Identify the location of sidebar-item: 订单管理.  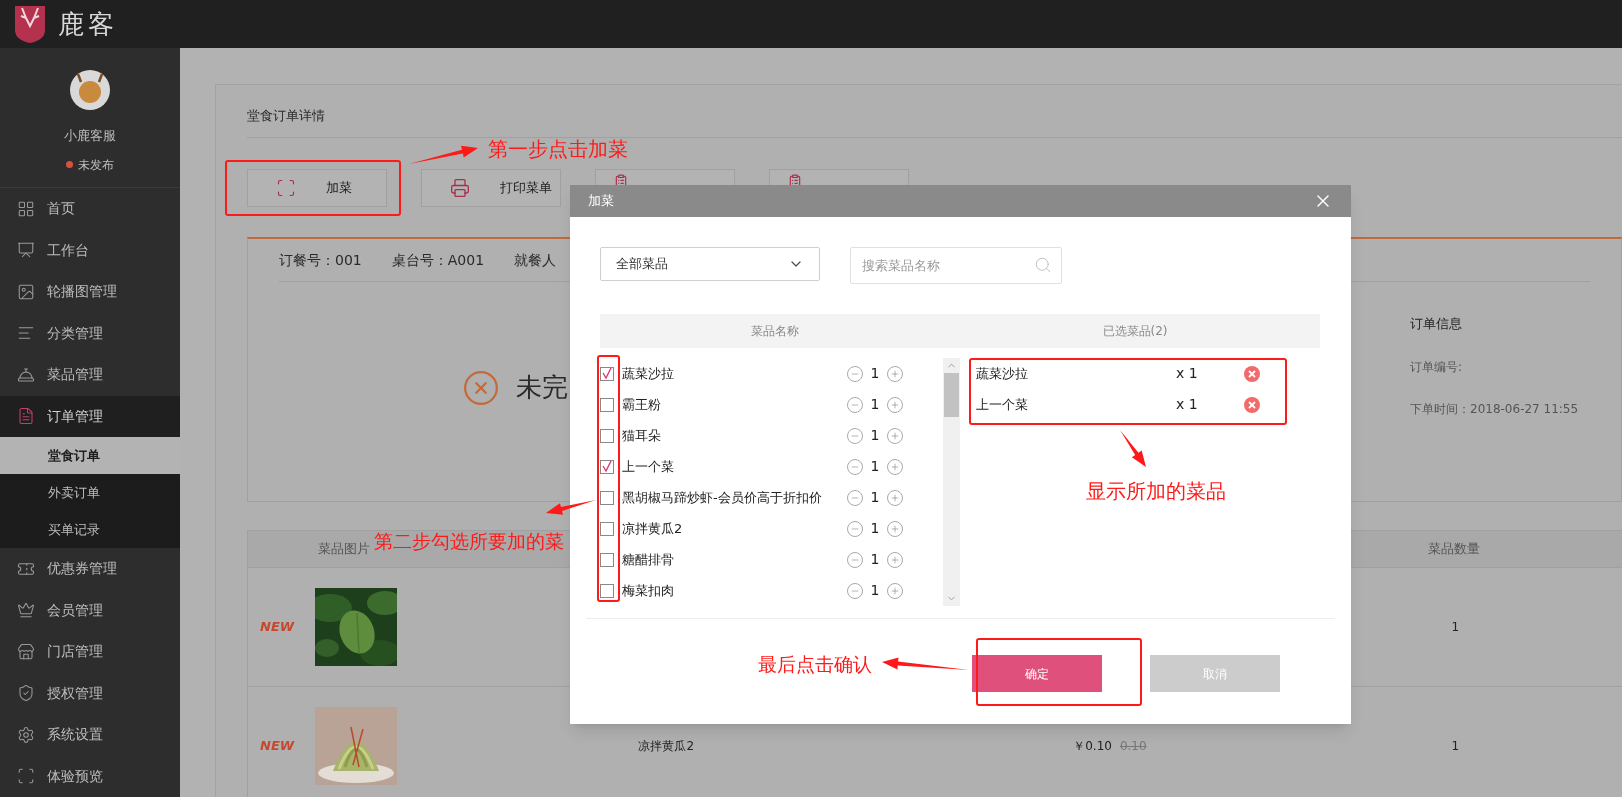
(90, 416).